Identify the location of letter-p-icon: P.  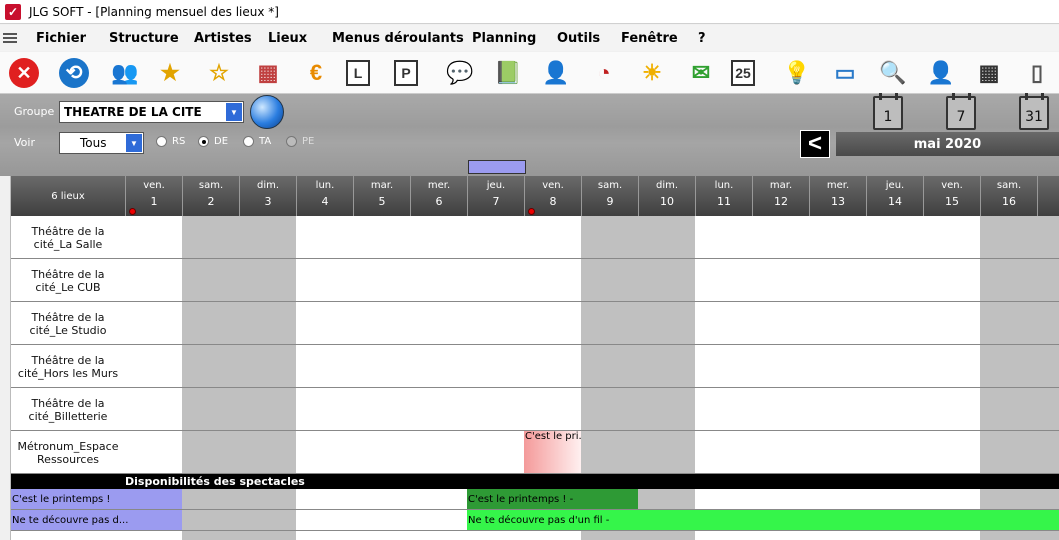
(406, 73).